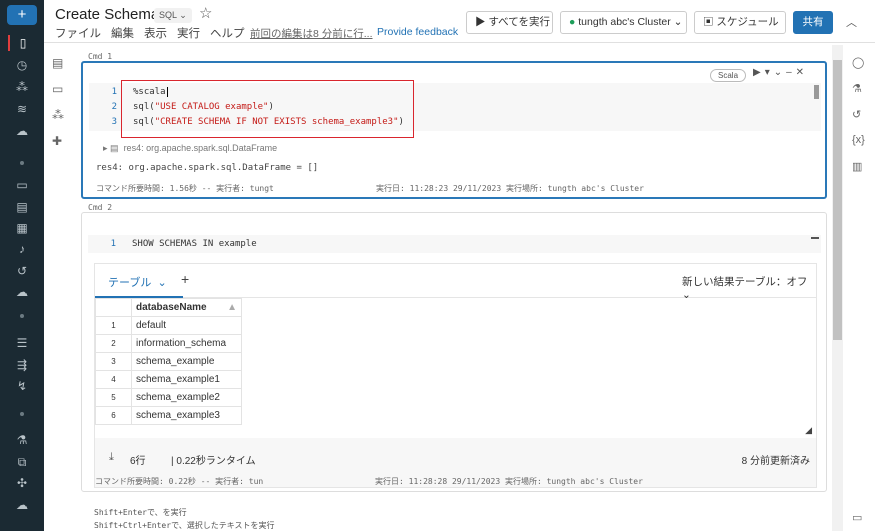  Describe the element at coordinates (22, 15) in the screenshot. I see `new-plus-icon: +` at that location.